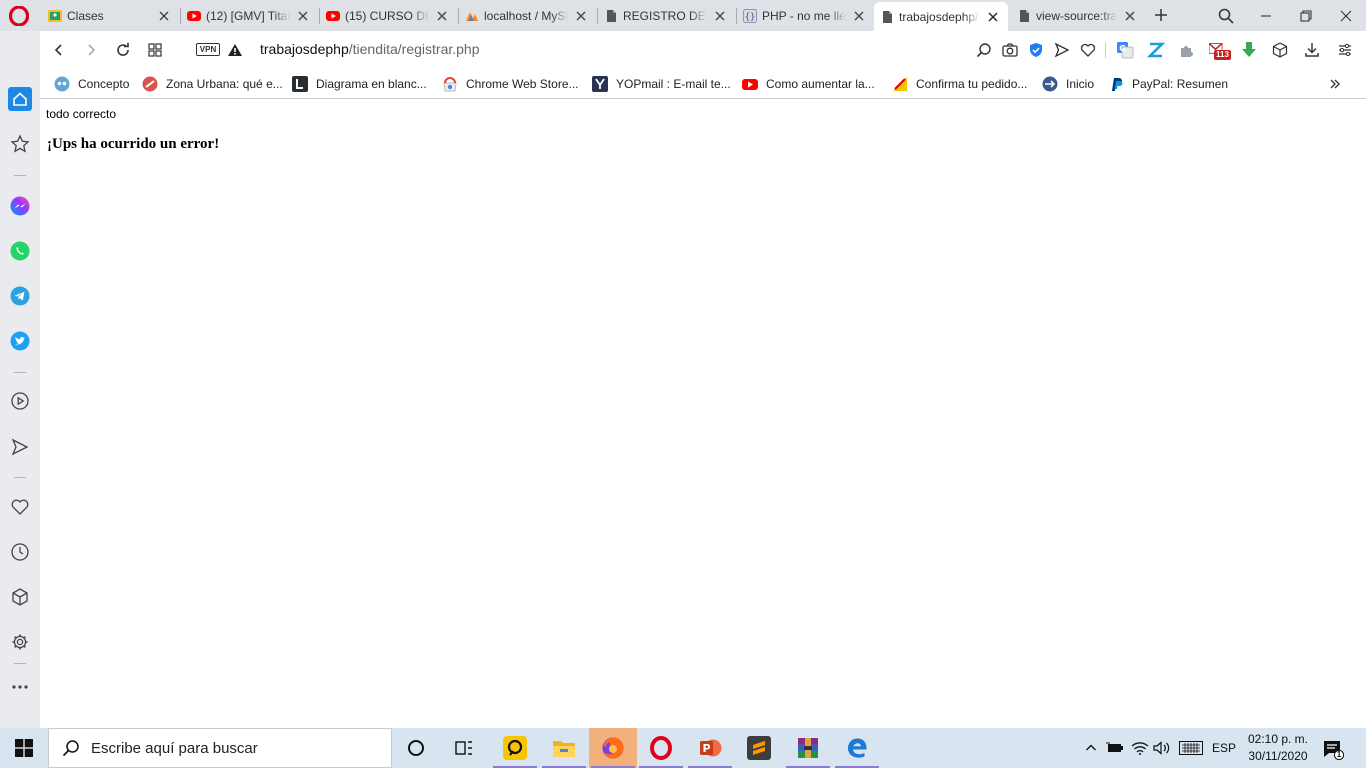 This screenshot has height=768, width=1366. What do you see at coordinates (1080, 84) in the screenshot?
I see `bookmark-label: Inicio` at bounding box center [1080, 84].